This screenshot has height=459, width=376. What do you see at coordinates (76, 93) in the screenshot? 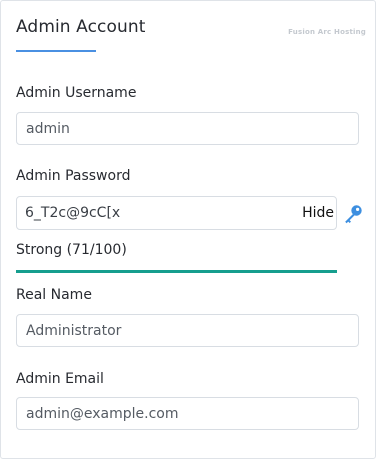
I see `username-label: Admin Username` at bounding box center [76, 93].